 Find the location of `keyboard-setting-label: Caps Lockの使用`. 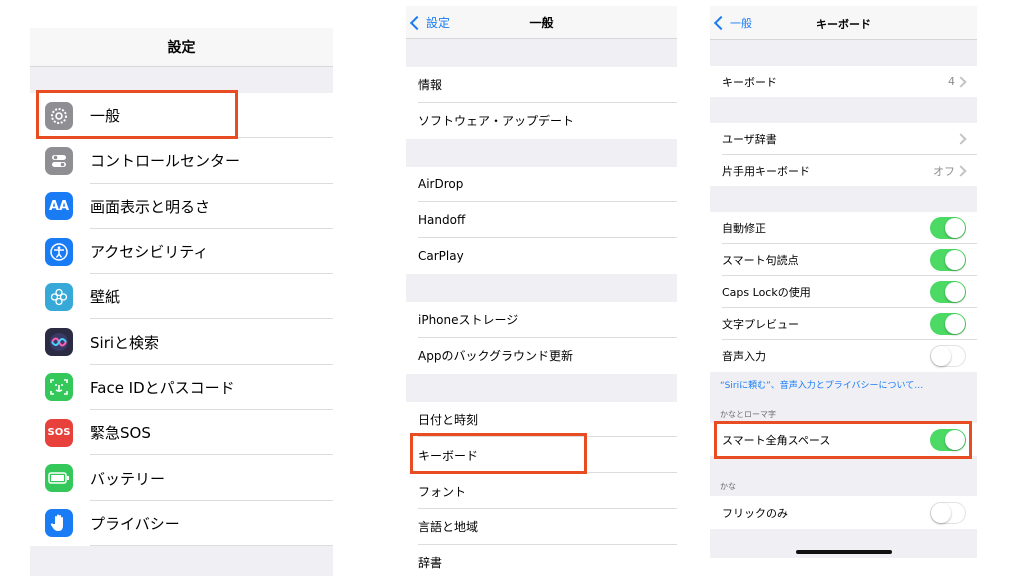

keyboard-setting-label: Caps Lockの使用 is located at coordinates (766, 292).